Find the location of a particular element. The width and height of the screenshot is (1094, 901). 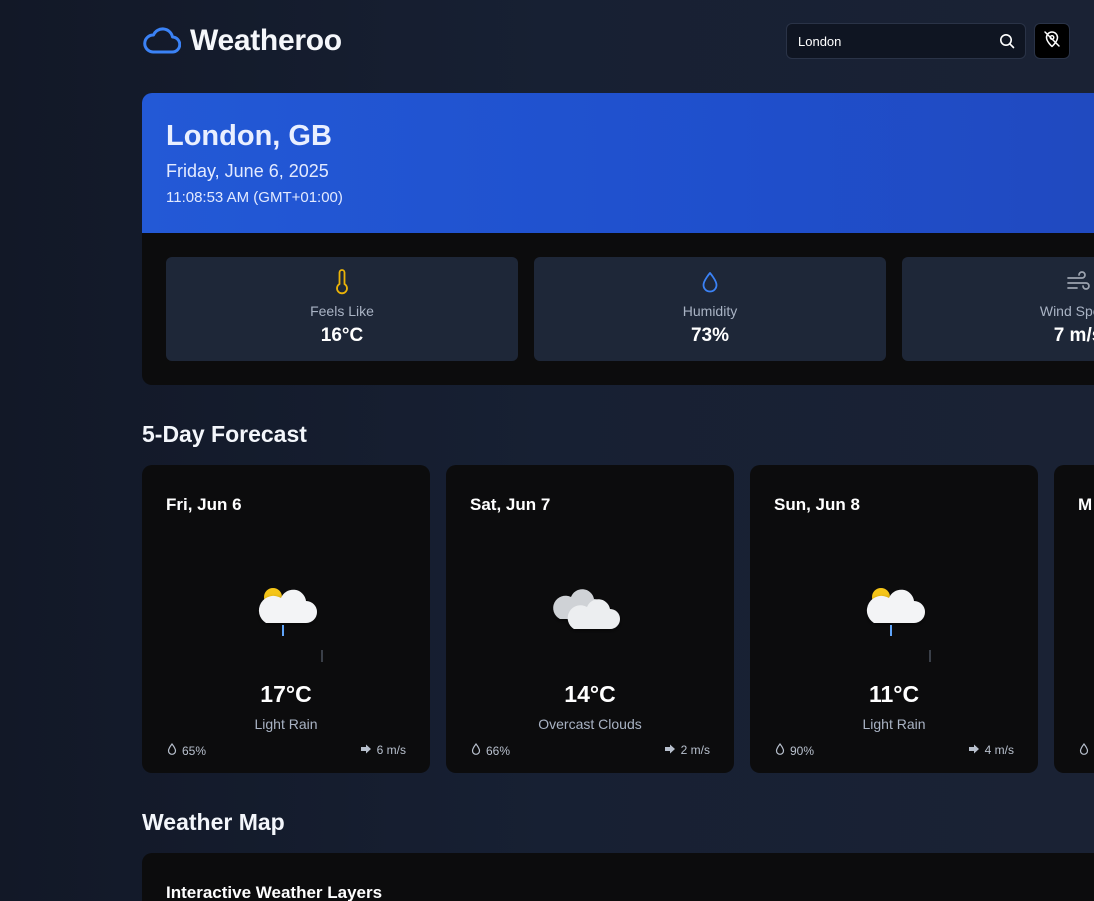

stat-value: 7 m/s is located at coordinates (1073, 335).